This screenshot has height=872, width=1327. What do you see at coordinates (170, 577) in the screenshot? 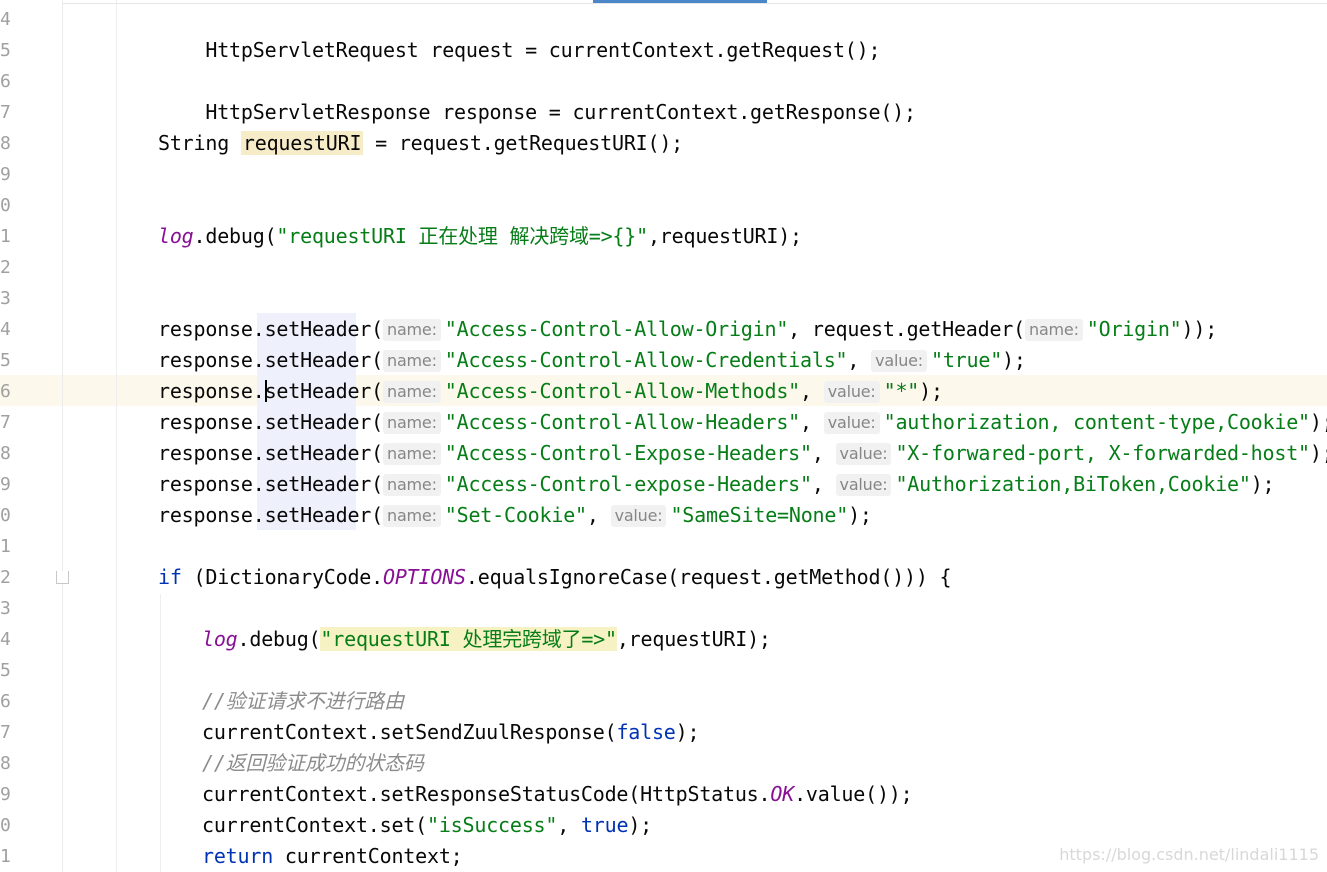
I see `keyword: if` at bounding box center [170, 577].